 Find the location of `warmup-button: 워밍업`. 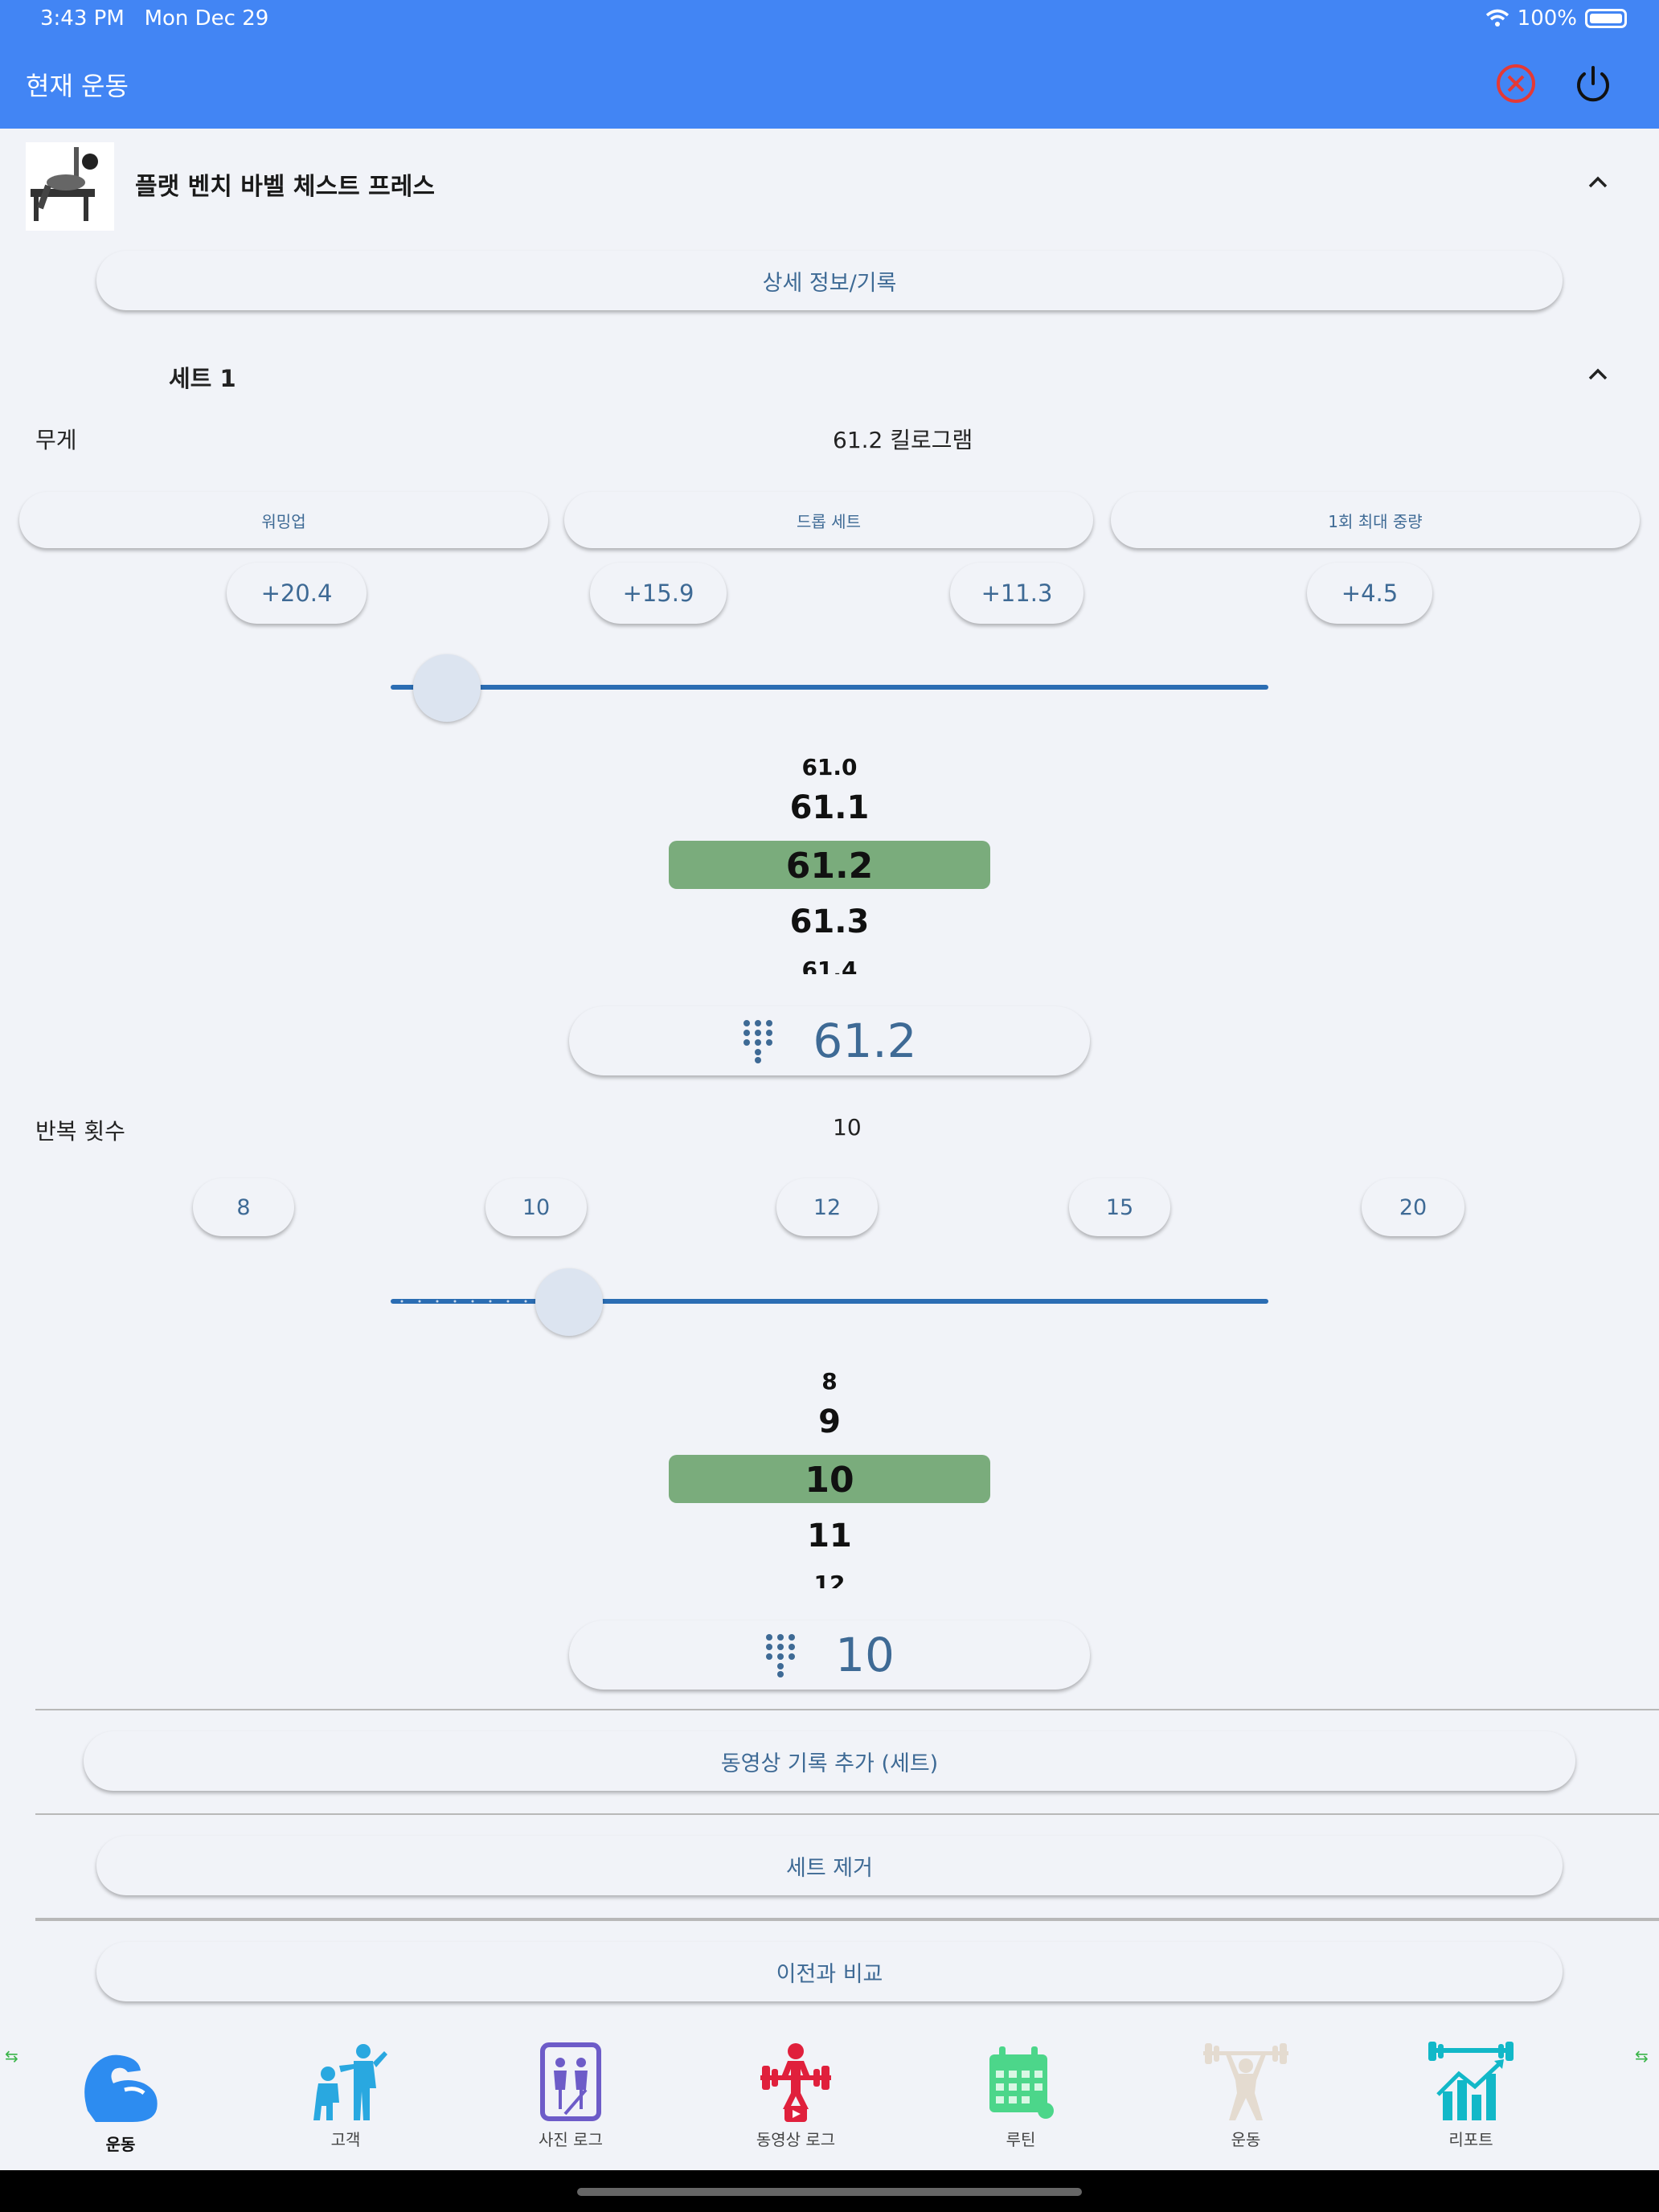

warmup-button: 워밍업 is located at coordinates (283, 520).